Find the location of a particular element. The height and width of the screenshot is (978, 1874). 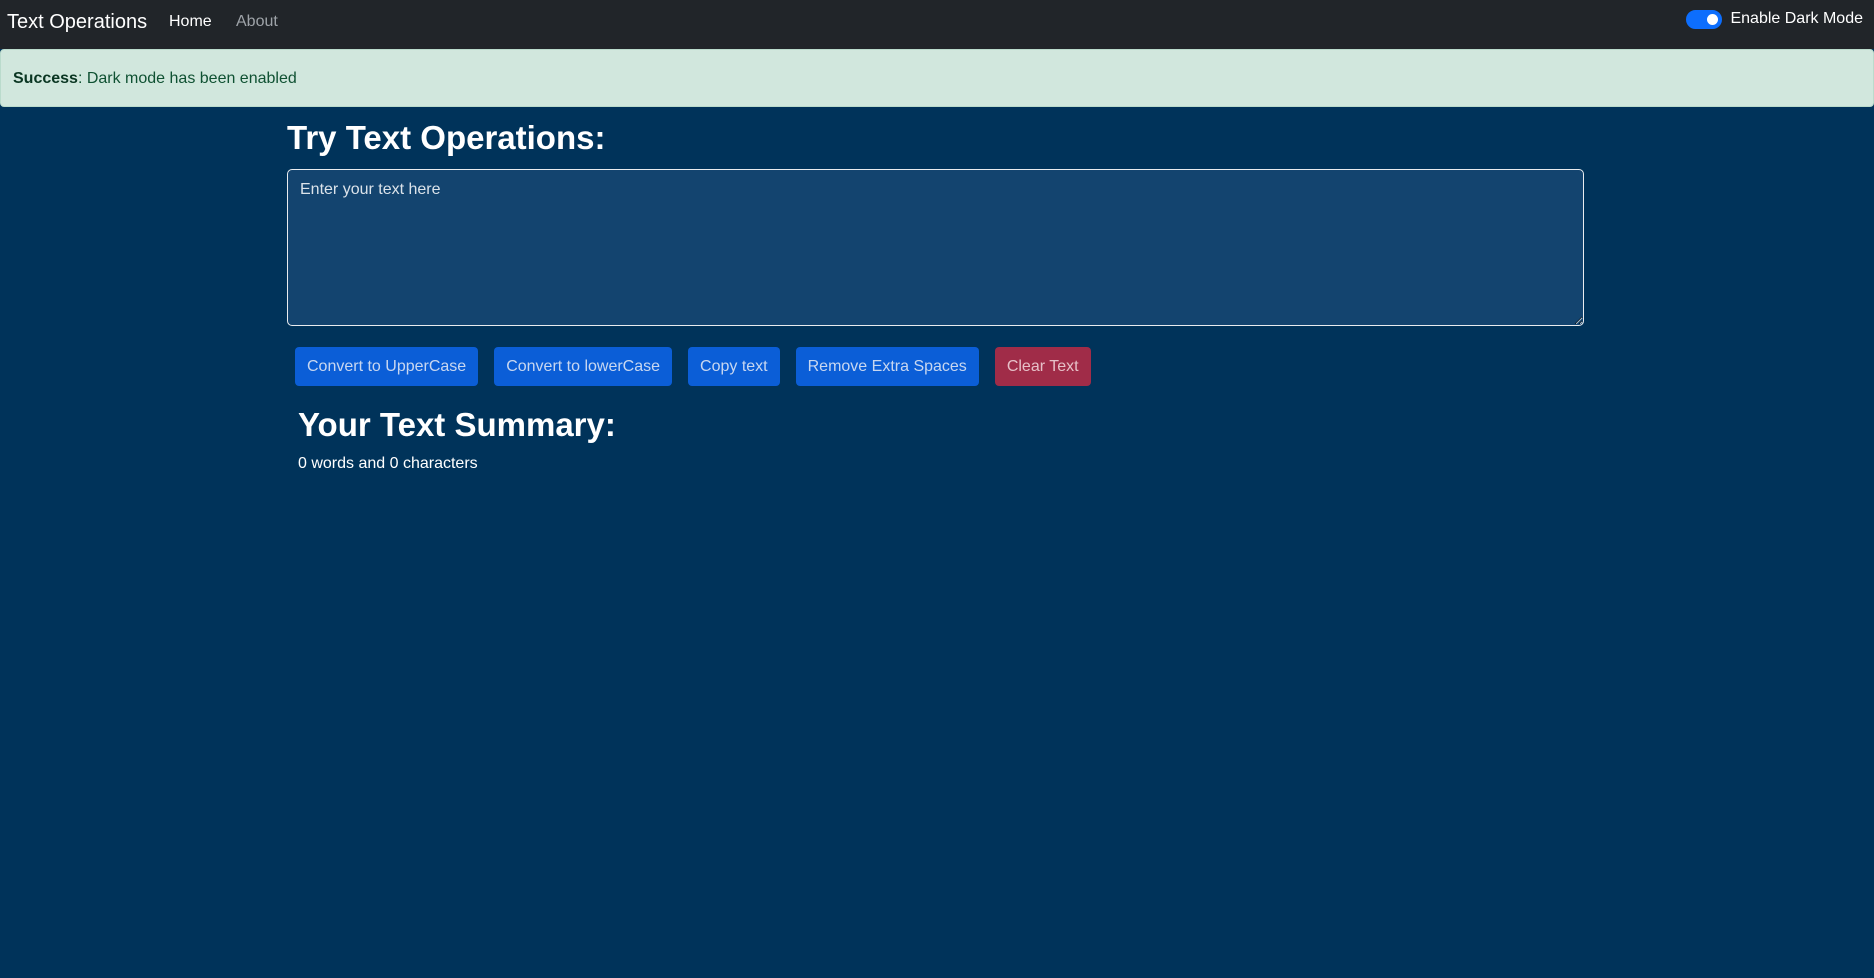

navbar-brand: Text Operations is located at coordinates (77, 22).